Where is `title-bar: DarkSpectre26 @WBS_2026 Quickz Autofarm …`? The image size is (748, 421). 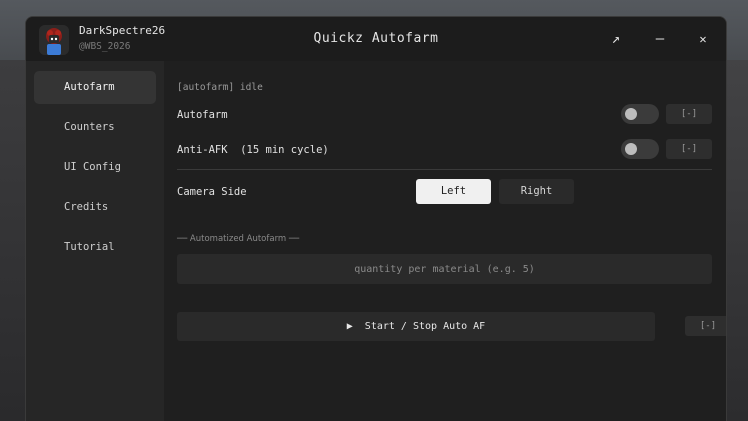
title-bar: DarkSpectre26 @WBS_2026 Quickz Autofarm … is located at coordinates (376, 39).